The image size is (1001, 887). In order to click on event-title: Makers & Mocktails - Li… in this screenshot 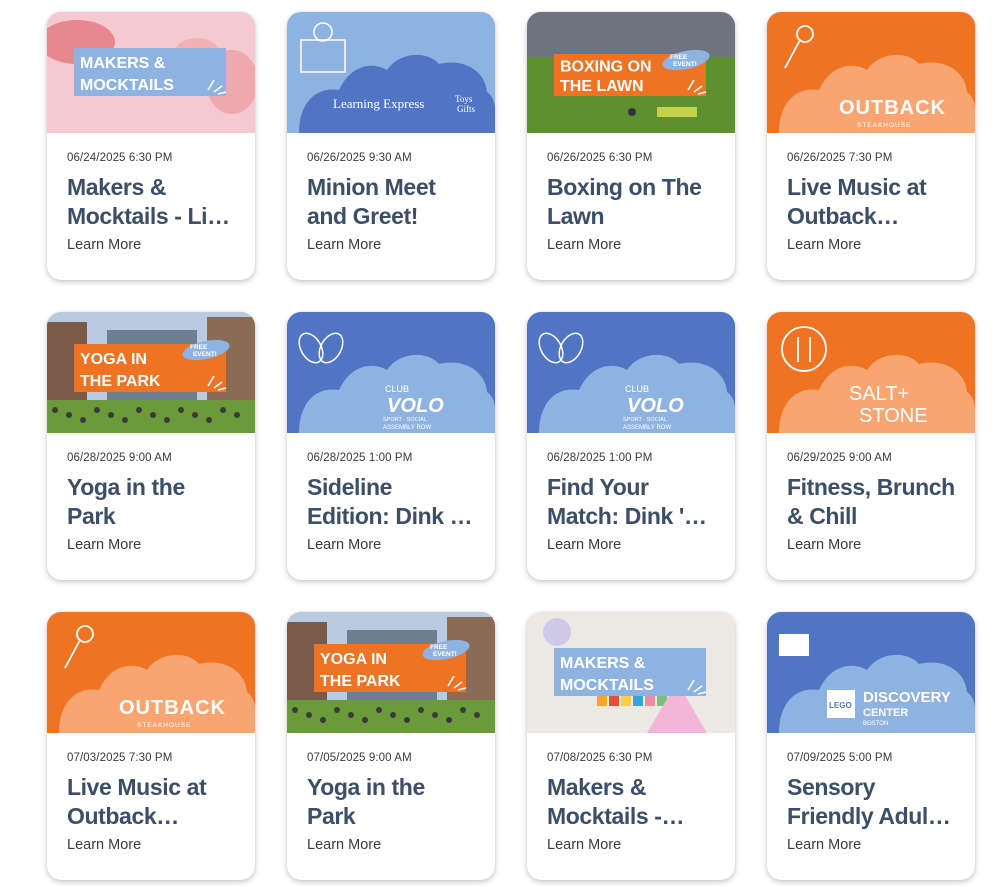, I will do `click(153, 202)`.